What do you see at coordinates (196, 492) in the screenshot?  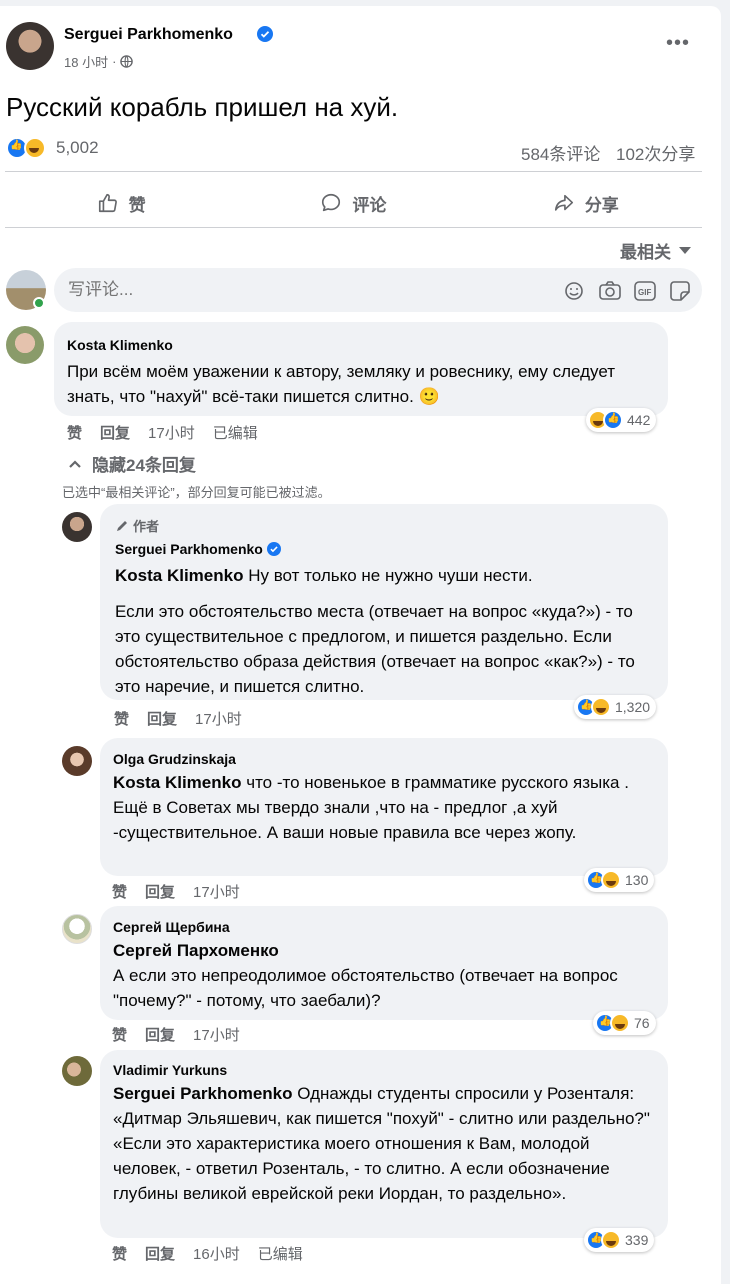 I see `filter-note: 已选中“最相关评论”，部分回复可能已被过滤。` at bounding box center [196, 492].